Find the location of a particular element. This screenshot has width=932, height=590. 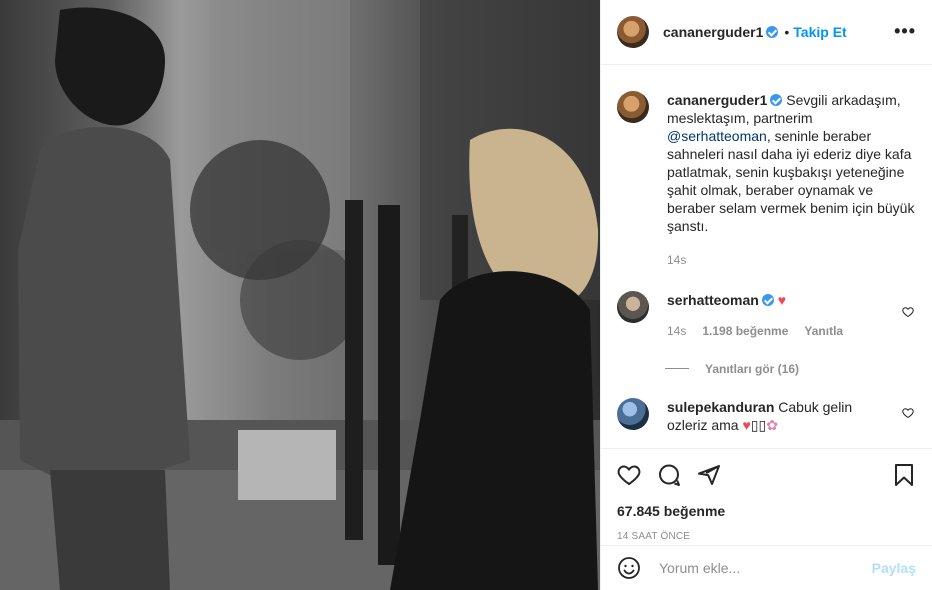

post-actions: 67.845 beğenme 14 SAAT ÖNCE is located at coordinates (766, 496).